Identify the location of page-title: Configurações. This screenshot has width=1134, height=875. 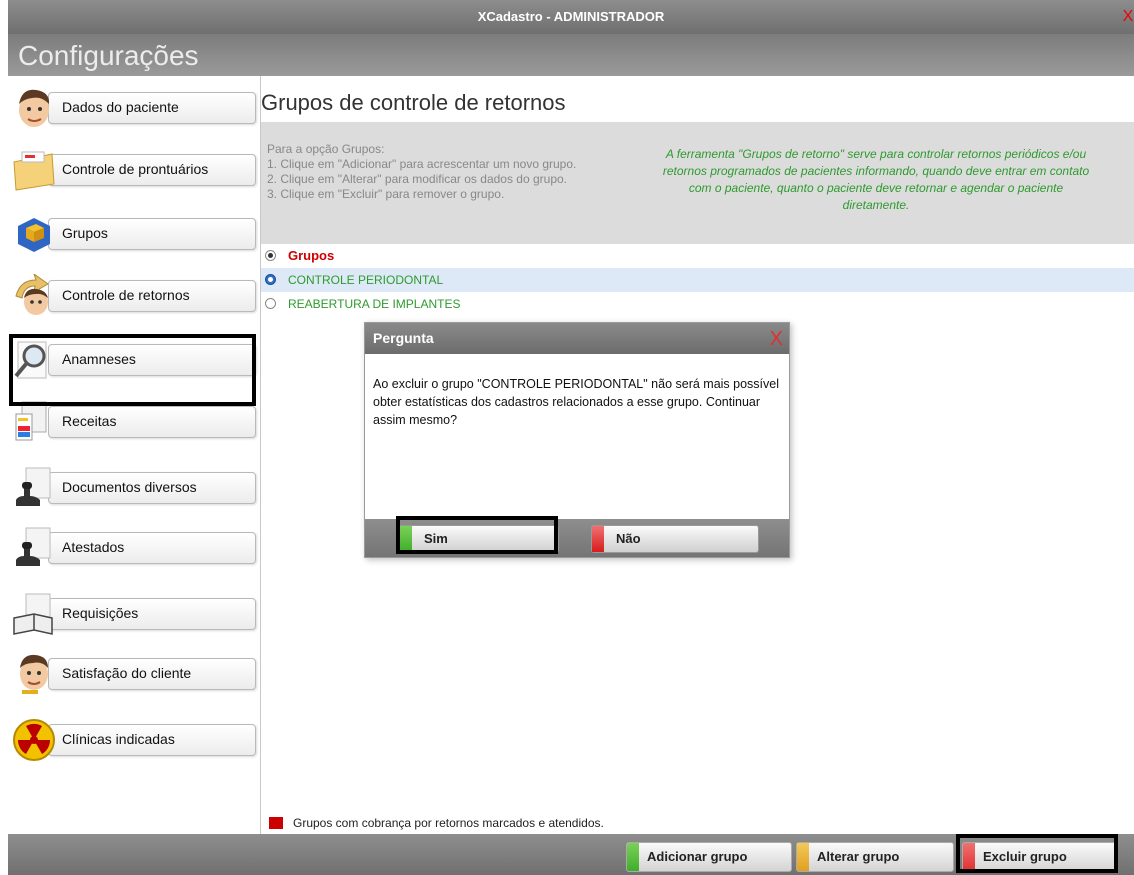
(108, 55).